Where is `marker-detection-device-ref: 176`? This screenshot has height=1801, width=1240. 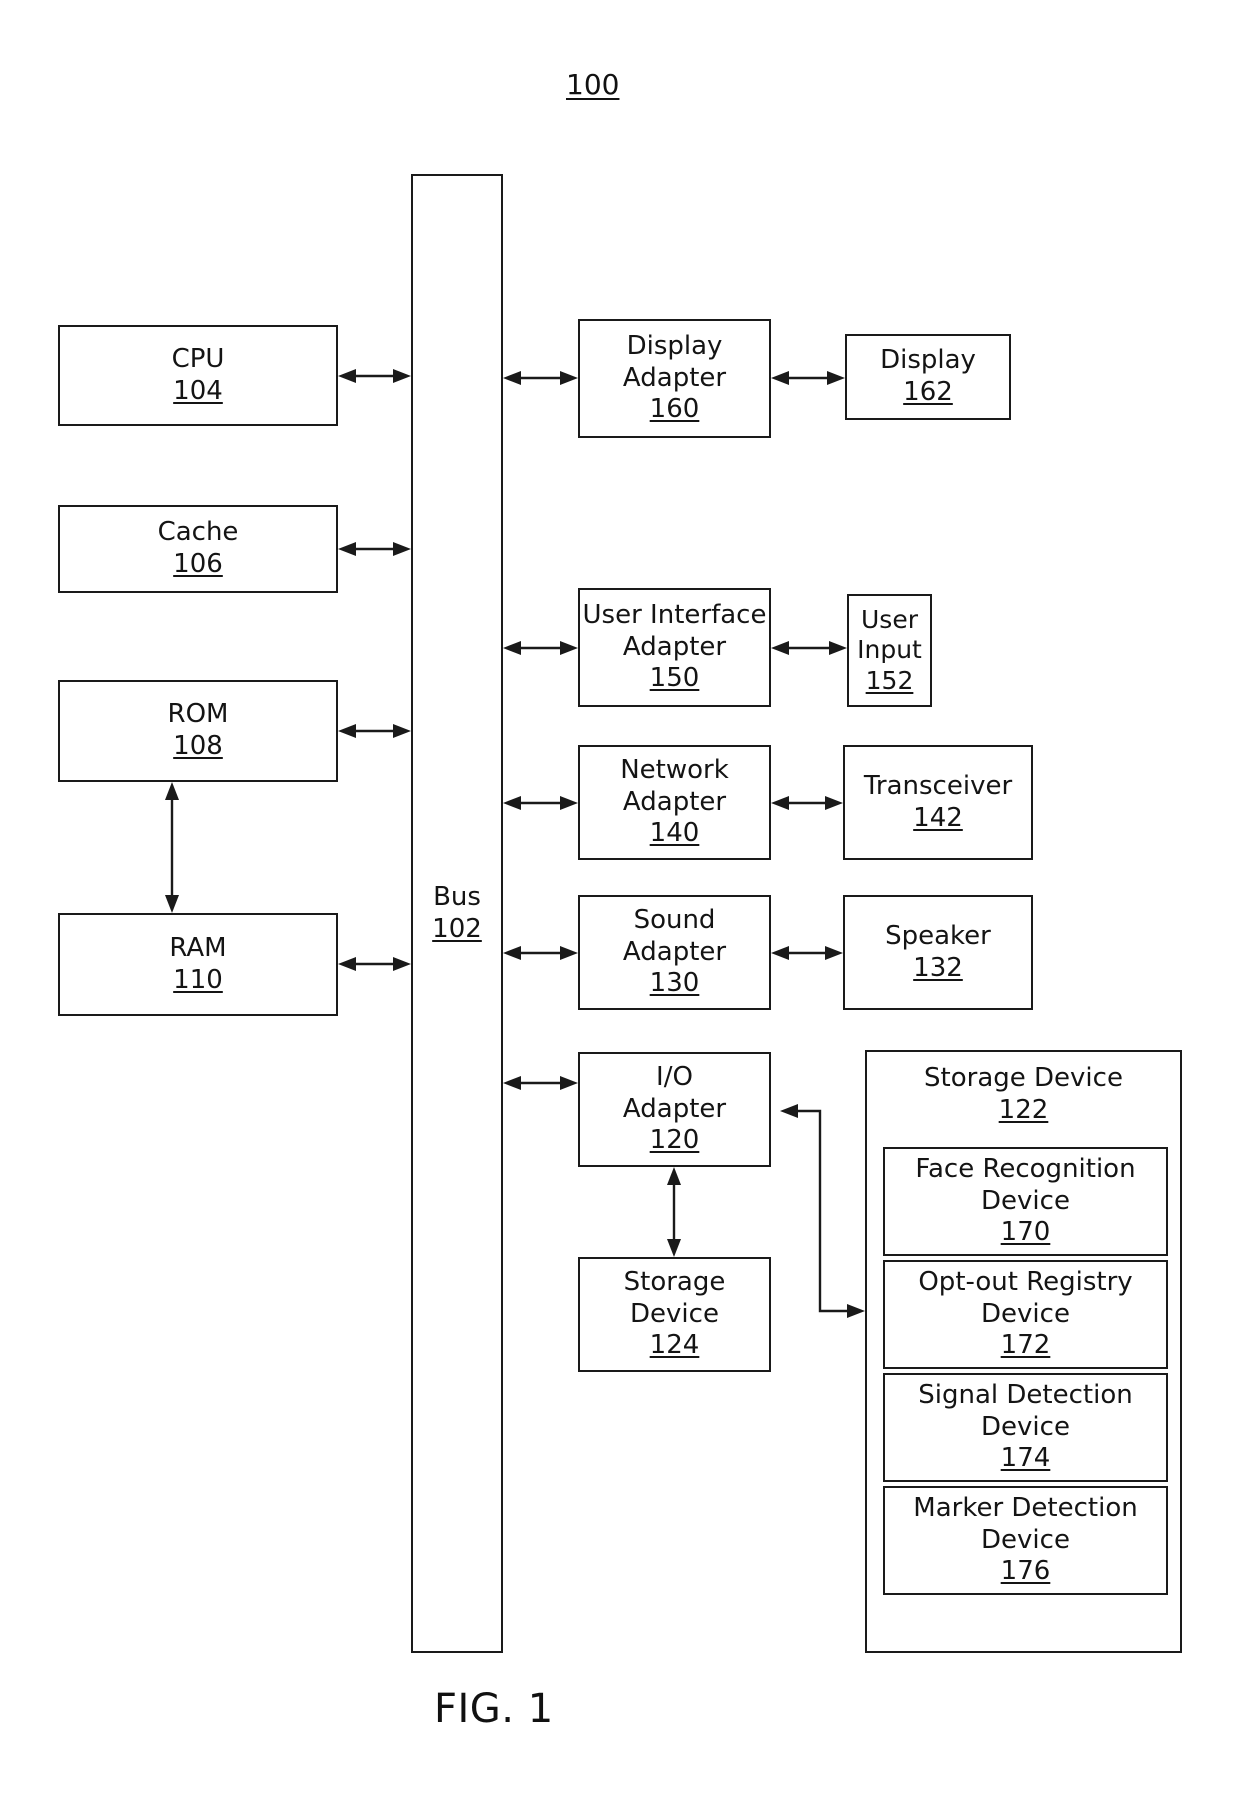
marker-detection-device-ref: 176 is located at coordinates (1025, 1571).